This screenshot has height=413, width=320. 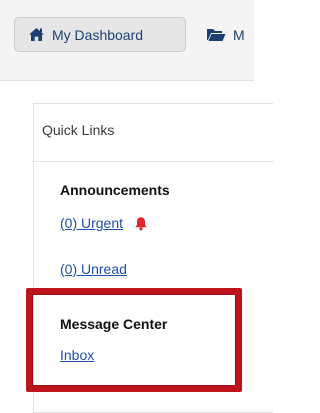 I want to click on urgent-row: (0) Urgent, so click(x=104, y=223).